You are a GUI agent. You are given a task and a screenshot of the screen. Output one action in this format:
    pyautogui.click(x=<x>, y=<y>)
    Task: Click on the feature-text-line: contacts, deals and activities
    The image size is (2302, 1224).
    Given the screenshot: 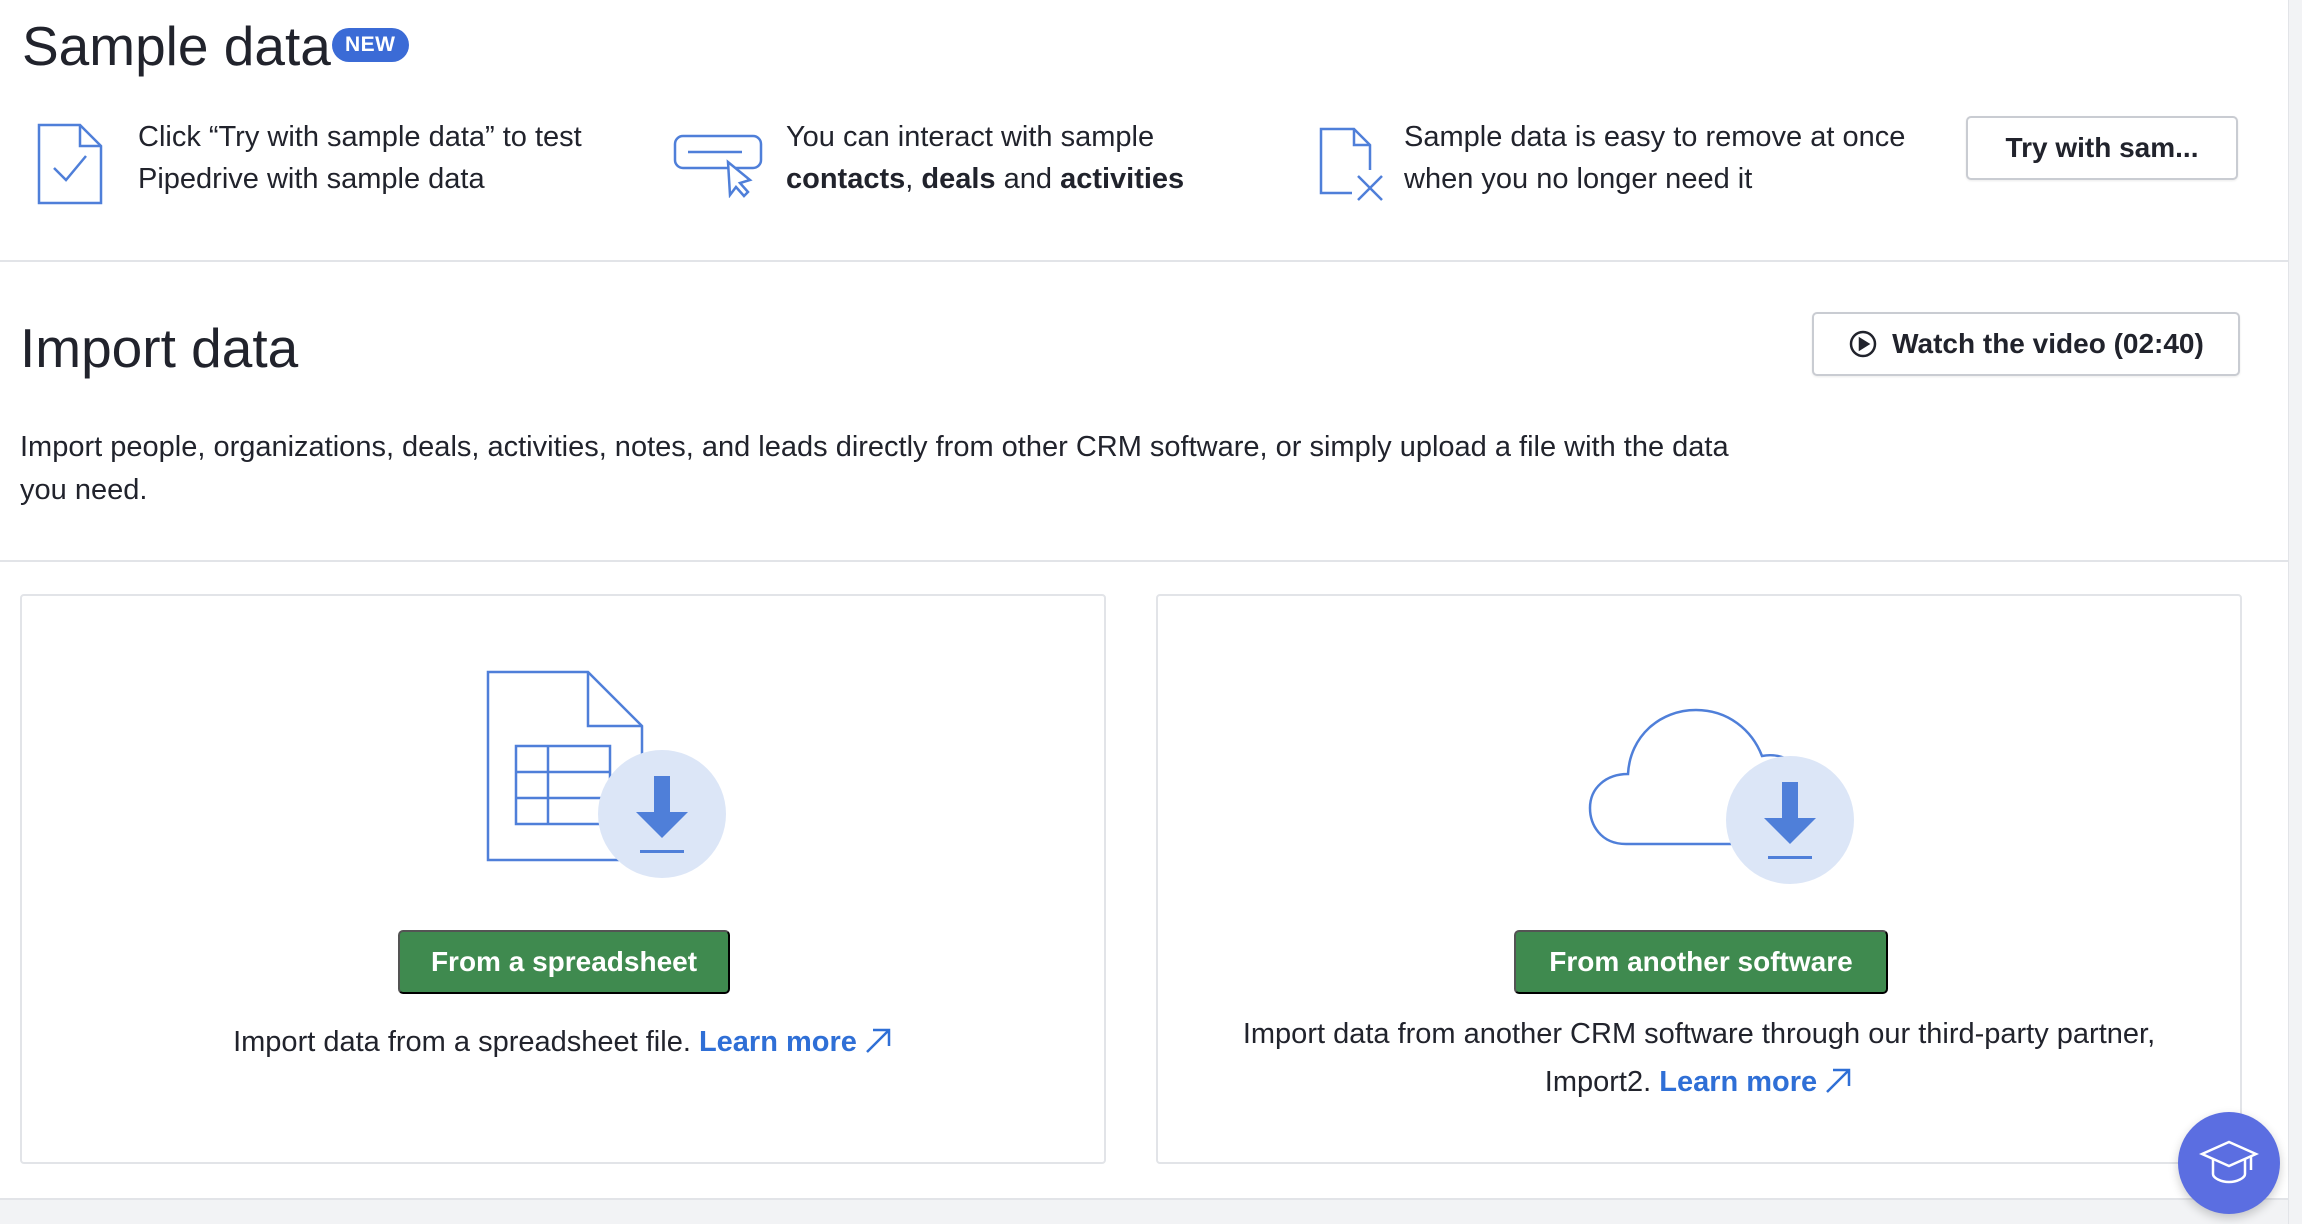 What is the action you would take?
    pyautogui.click(x=1046, y=179)
    